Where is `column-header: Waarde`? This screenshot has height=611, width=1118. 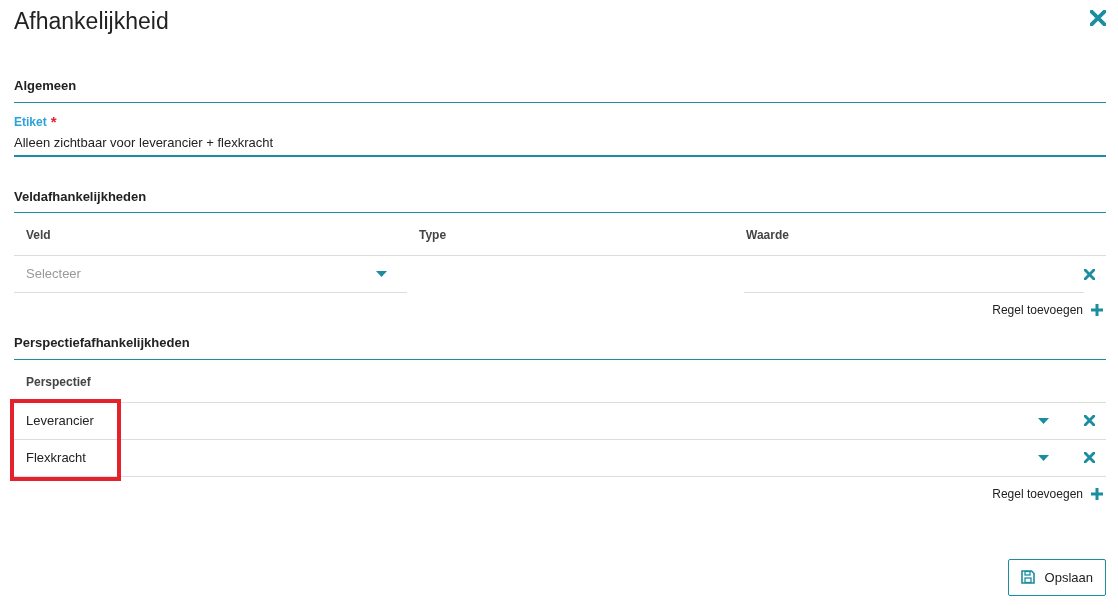 column-header: Waarde is located at coordinates (767, 235).